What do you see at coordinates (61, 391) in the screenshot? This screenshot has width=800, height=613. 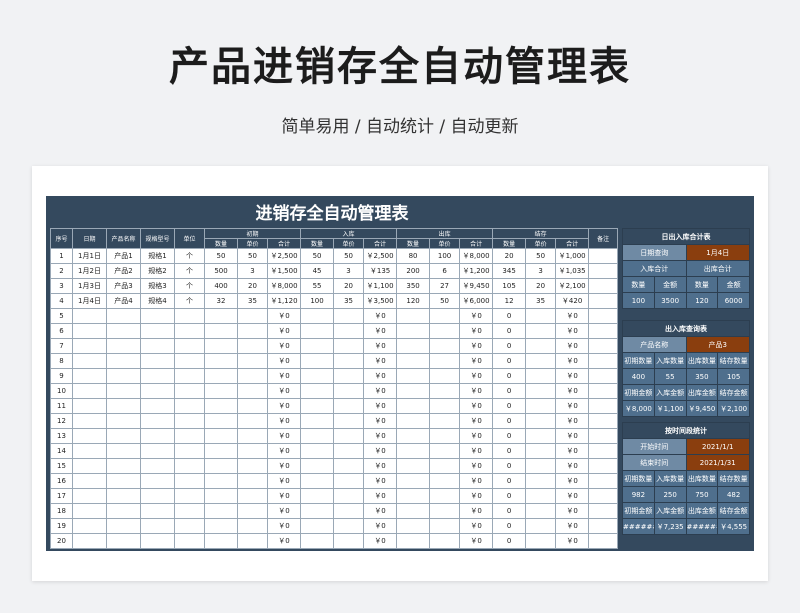 I see `table-cell: 10` at bounding box center [61, 391].